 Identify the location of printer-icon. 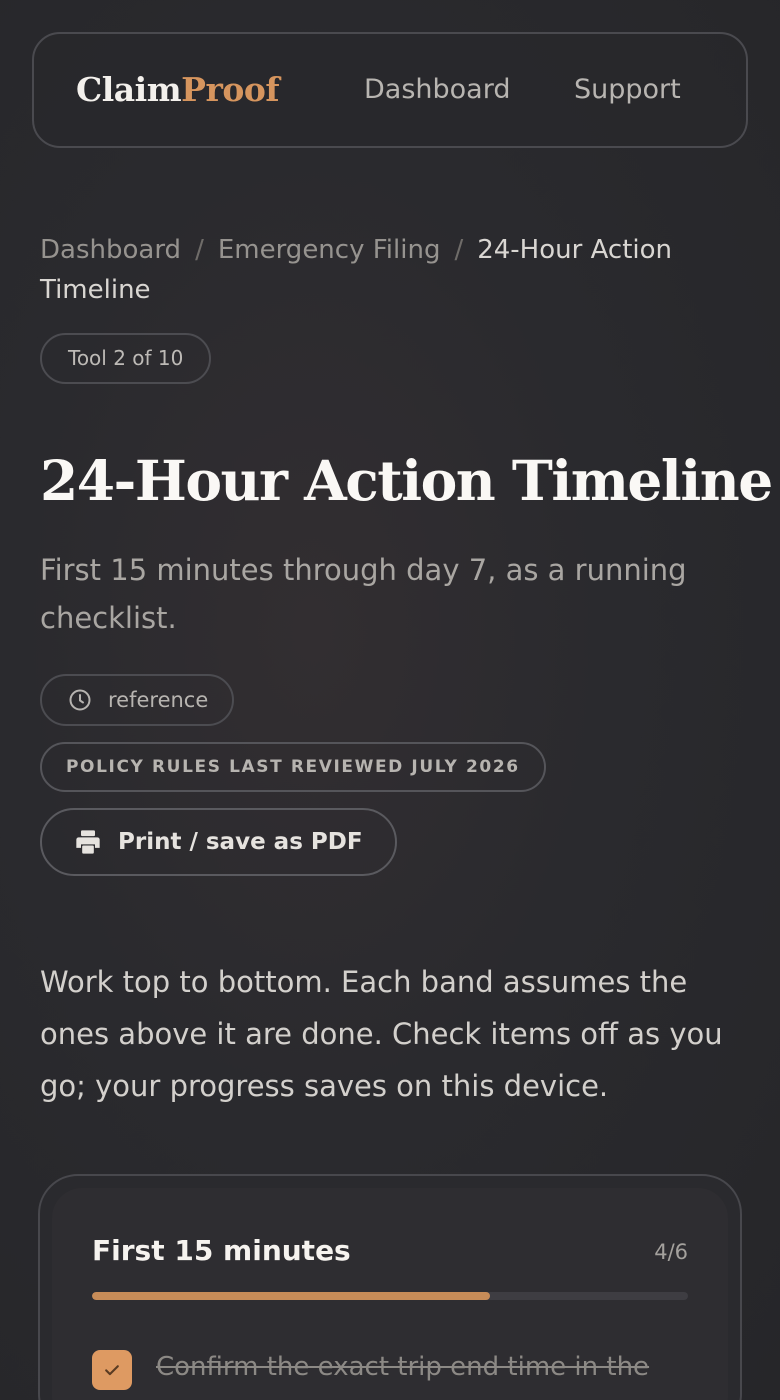
(88, 842).